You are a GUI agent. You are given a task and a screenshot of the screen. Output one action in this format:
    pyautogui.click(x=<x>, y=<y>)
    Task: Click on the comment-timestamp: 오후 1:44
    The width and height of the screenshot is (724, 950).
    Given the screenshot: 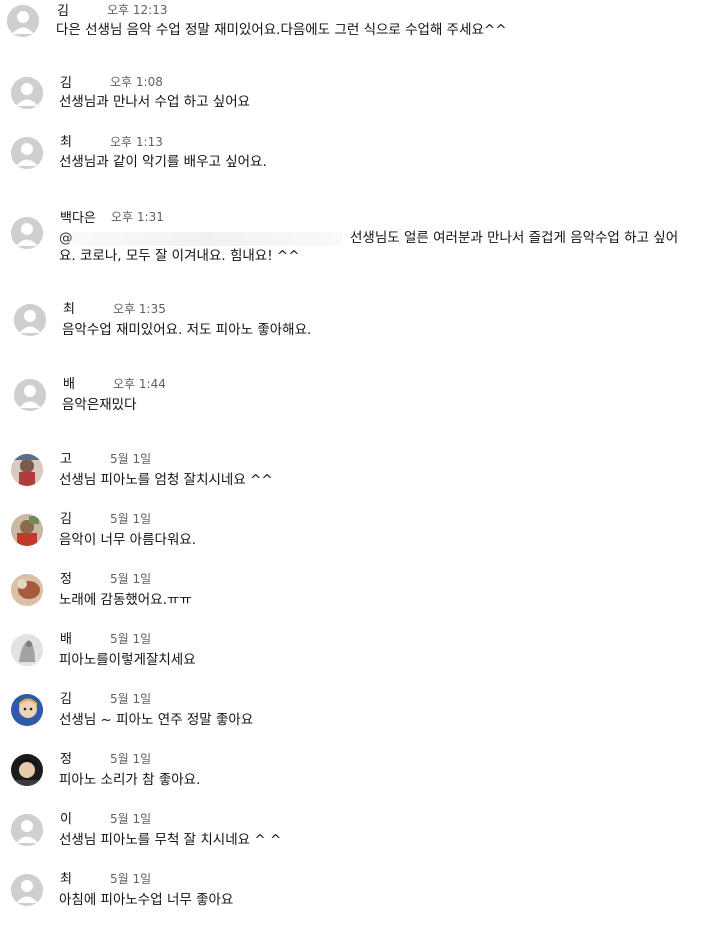 What is the action you would take?
    pyautogui.click(x=139, y=383)
    